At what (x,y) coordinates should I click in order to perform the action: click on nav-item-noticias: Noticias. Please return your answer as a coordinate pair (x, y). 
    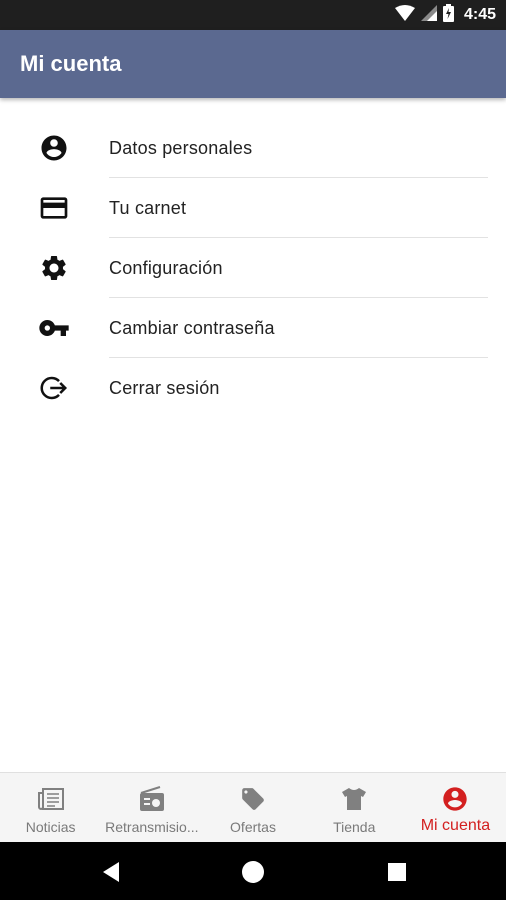
    Looking at the image, I should click on (50, 807).